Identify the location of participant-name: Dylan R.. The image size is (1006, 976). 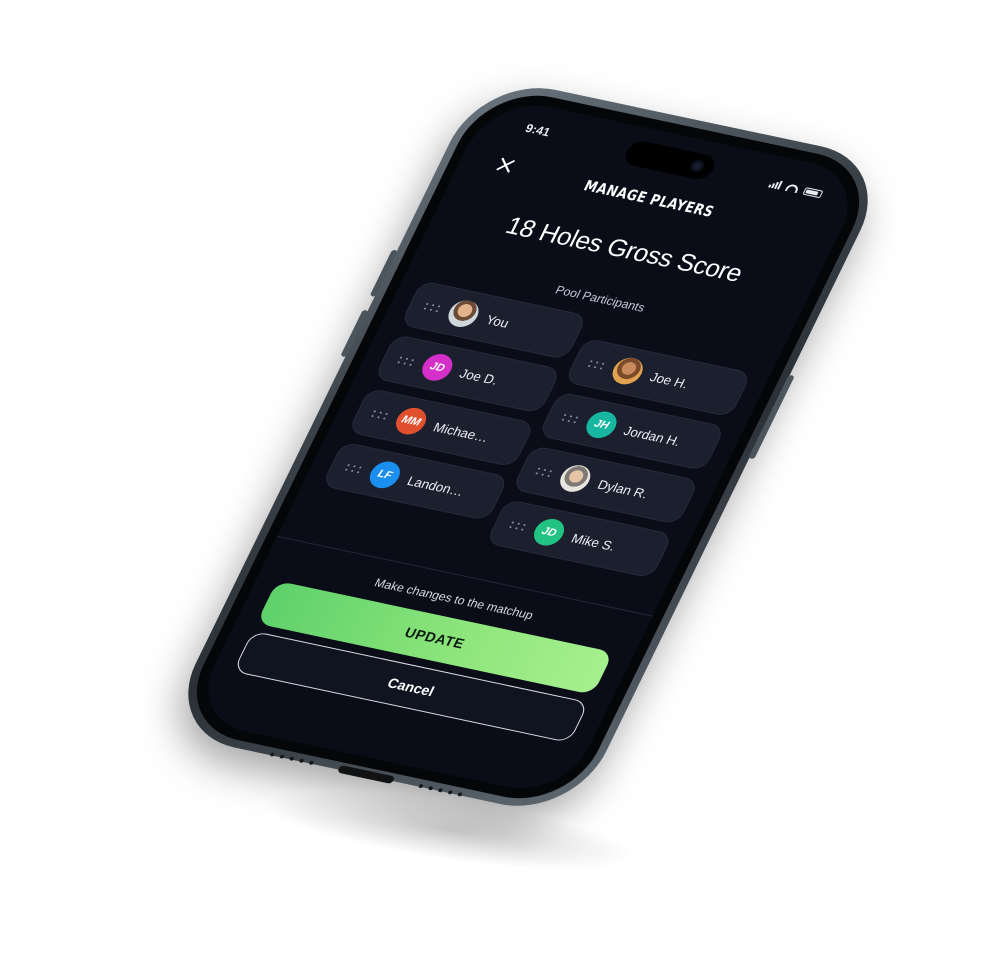
(623, 488).